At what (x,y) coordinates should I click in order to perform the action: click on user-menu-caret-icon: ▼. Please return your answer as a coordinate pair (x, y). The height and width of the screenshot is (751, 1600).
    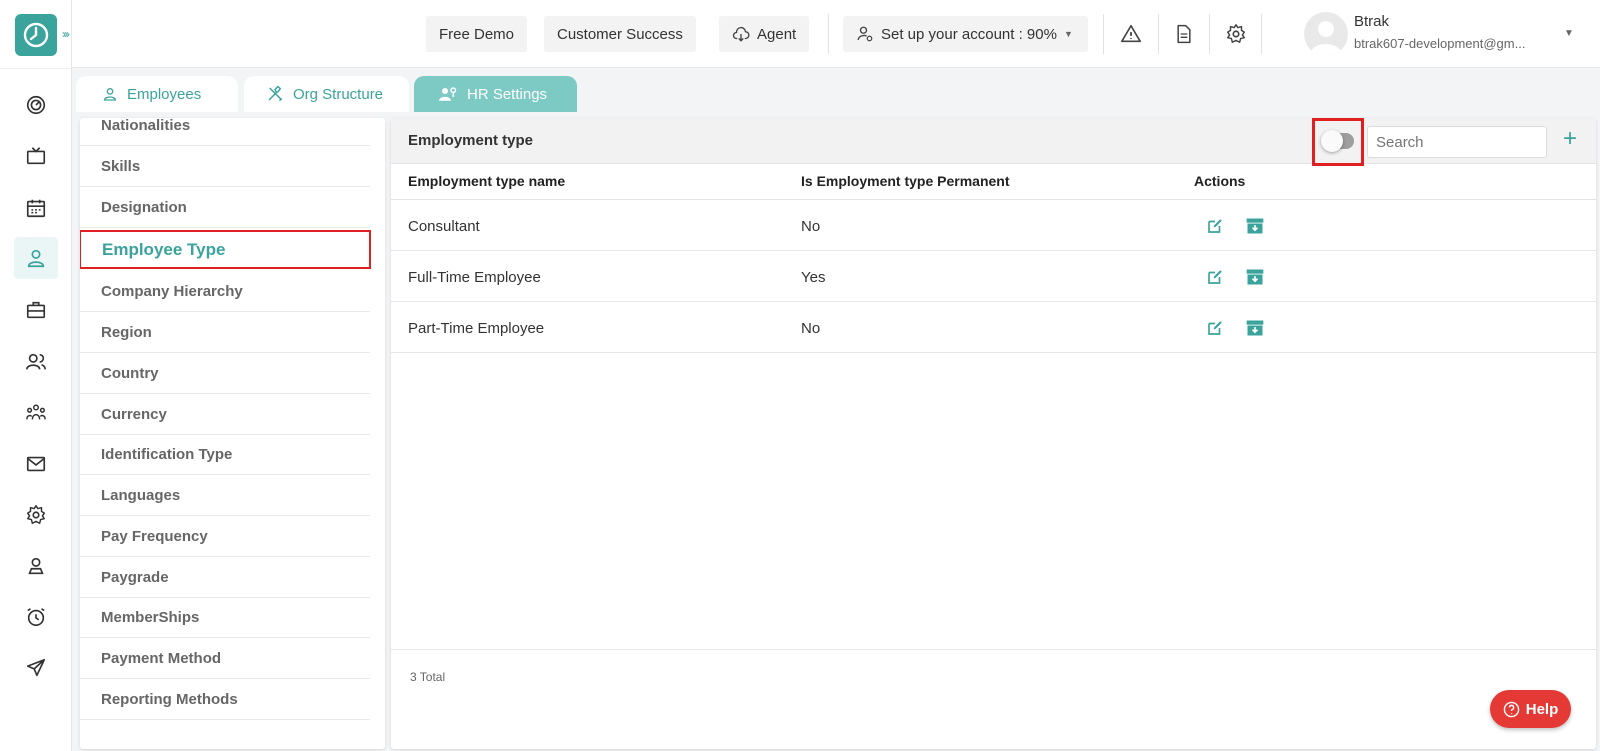
    Looking at the image, I should click on (1569, 33).